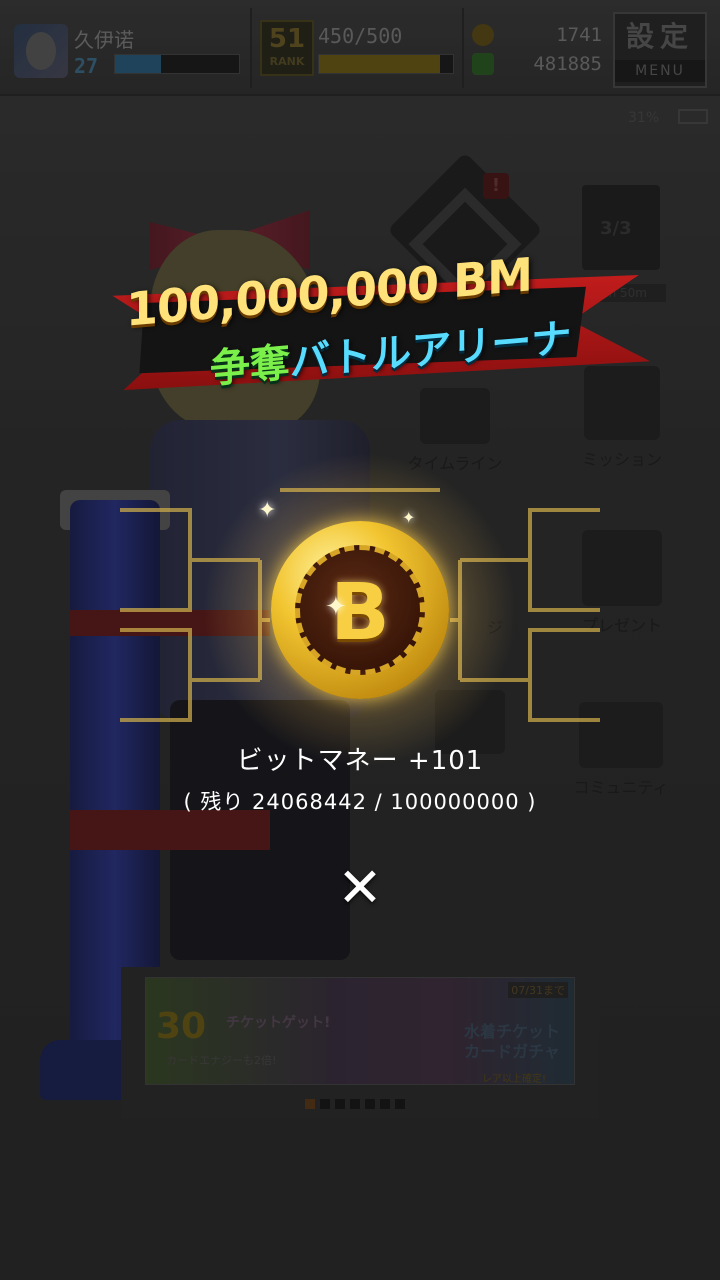 The image size is (720, 1280). What do you see at coordinates (360, 888) in the screenshot?
I see `close-button: ✕` at bounding box center [360, 888].